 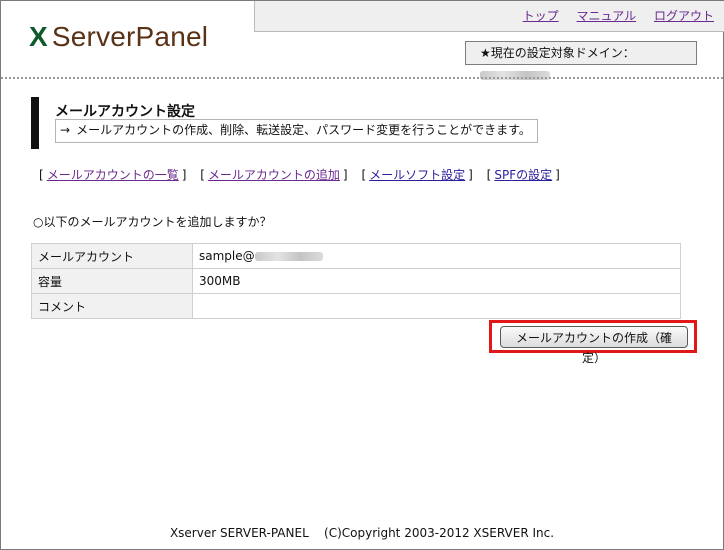 What do you see at coordinates (125, 112) in the screenshot?
I see `page-title: メールアカウント設定` at bounding box center [125, 112].